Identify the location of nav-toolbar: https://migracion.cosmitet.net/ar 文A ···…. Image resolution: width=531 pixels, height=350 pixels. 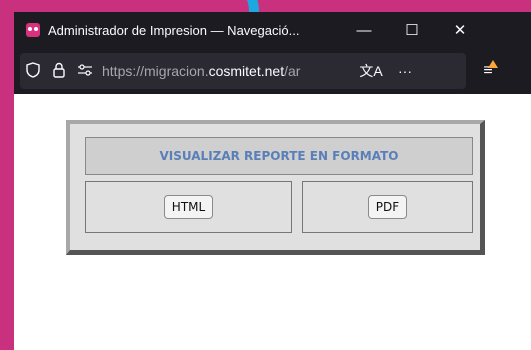
(272, 71).